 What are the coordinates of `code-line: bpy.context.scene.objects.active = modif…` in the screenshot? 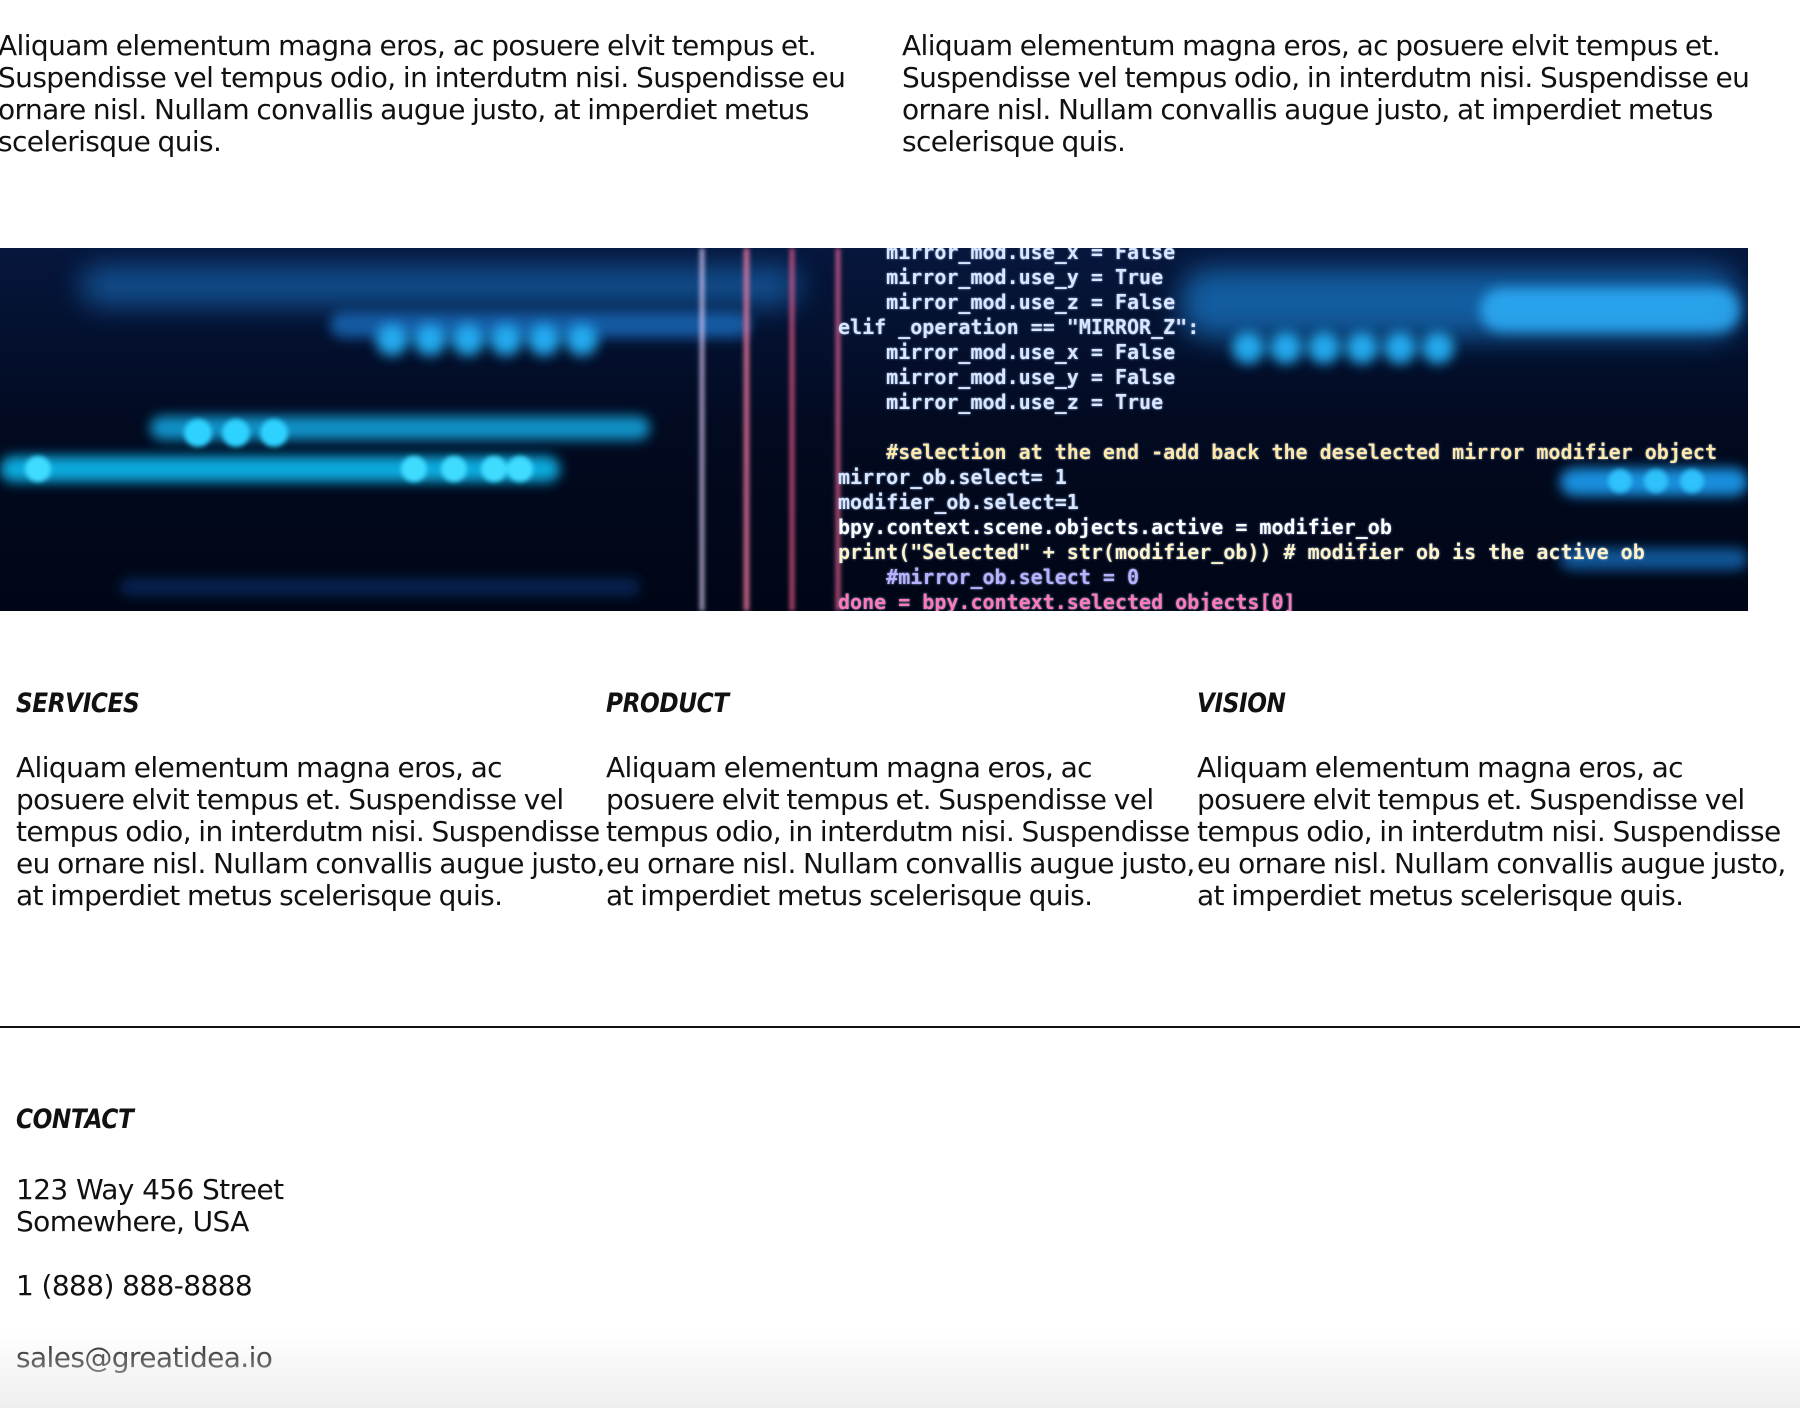 It's located at (1115, 527).